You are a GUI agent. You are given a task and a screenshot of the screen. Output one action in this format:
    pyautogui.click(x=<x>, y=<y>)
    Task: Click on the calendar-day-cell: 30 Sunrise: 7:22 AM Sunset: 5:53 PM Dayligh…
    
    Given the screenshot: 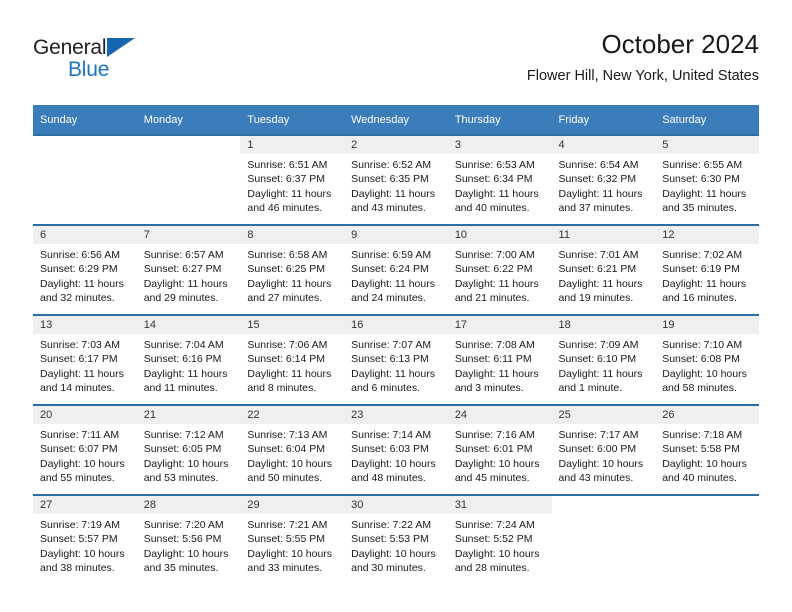 What is the action you would take?
    pyautogui.click(x=396, y=539)
    